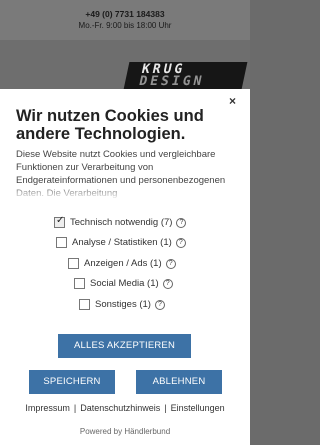  I want to click on save-button: SPEICHERN, so click(72, 382).